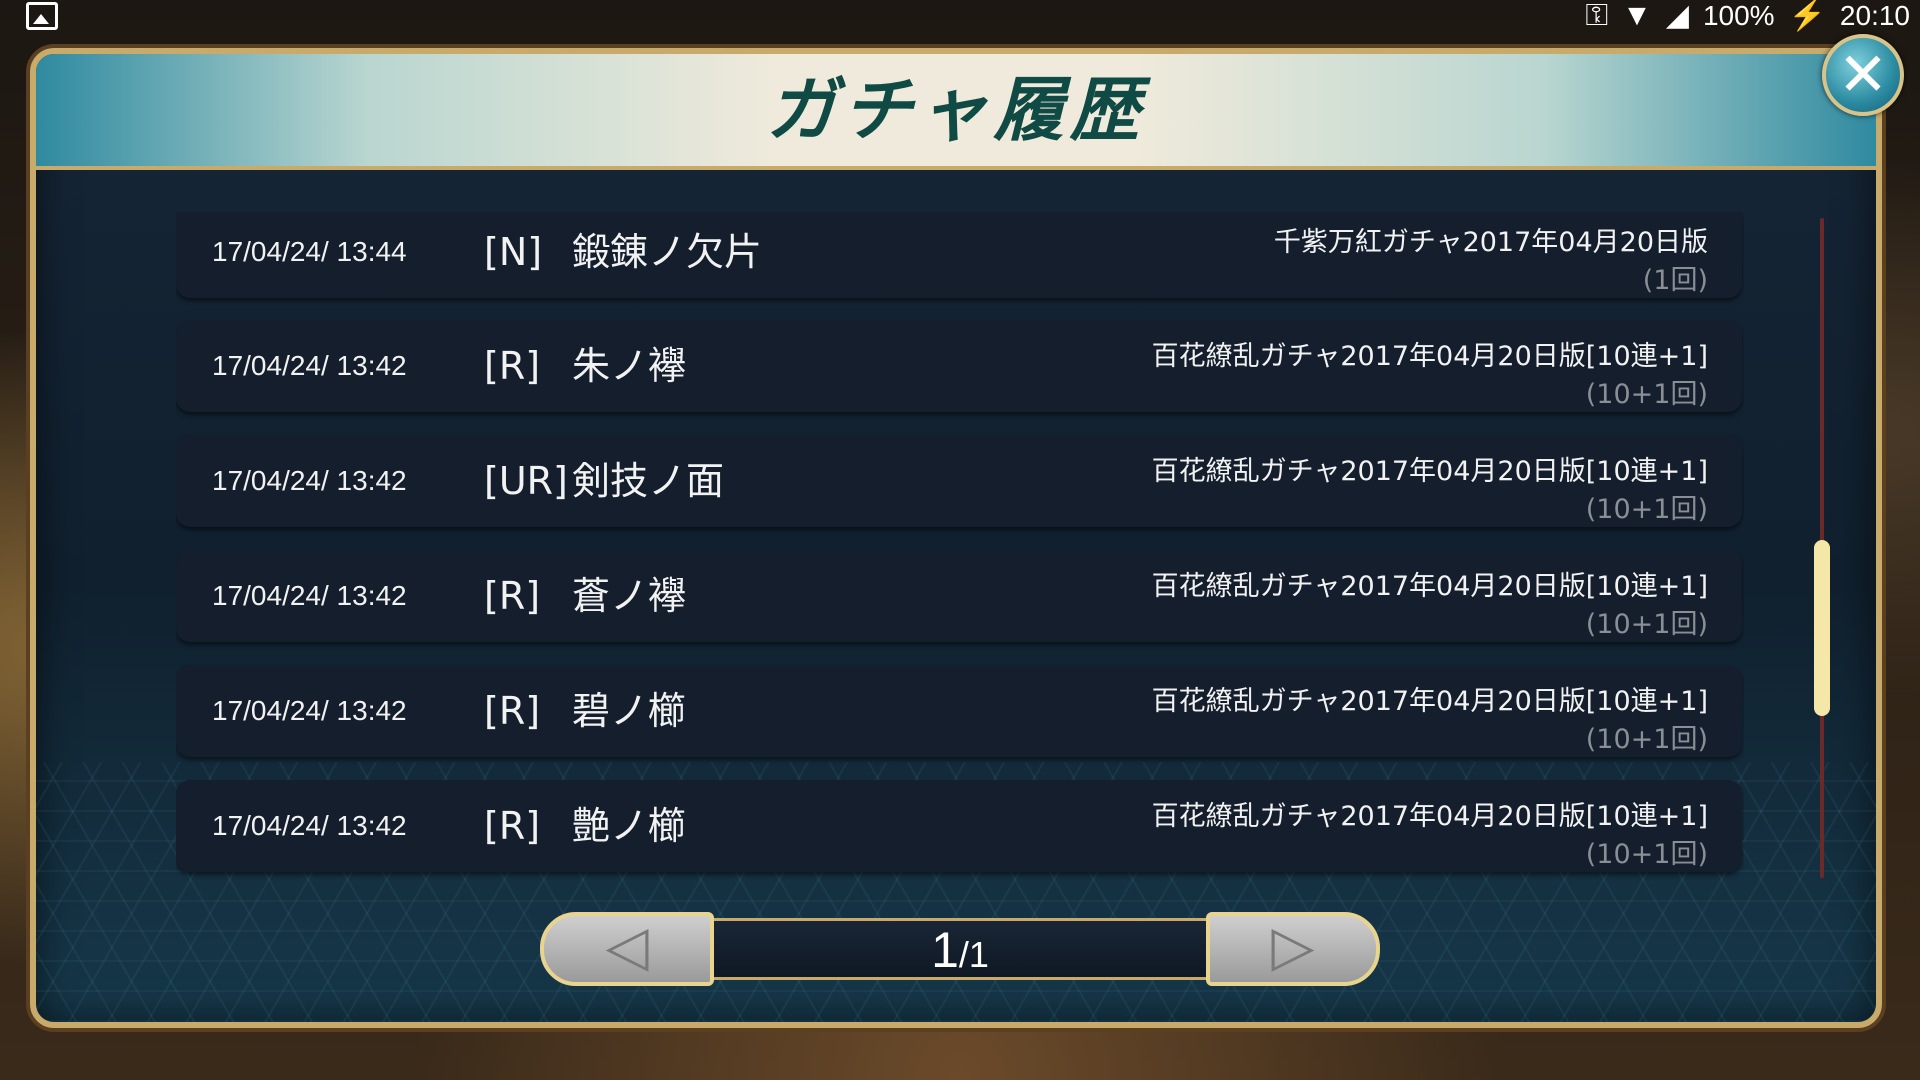 This screenshot has width=1920, height=1080. I want to click on row-rarity: [UR], so click(526, 481).